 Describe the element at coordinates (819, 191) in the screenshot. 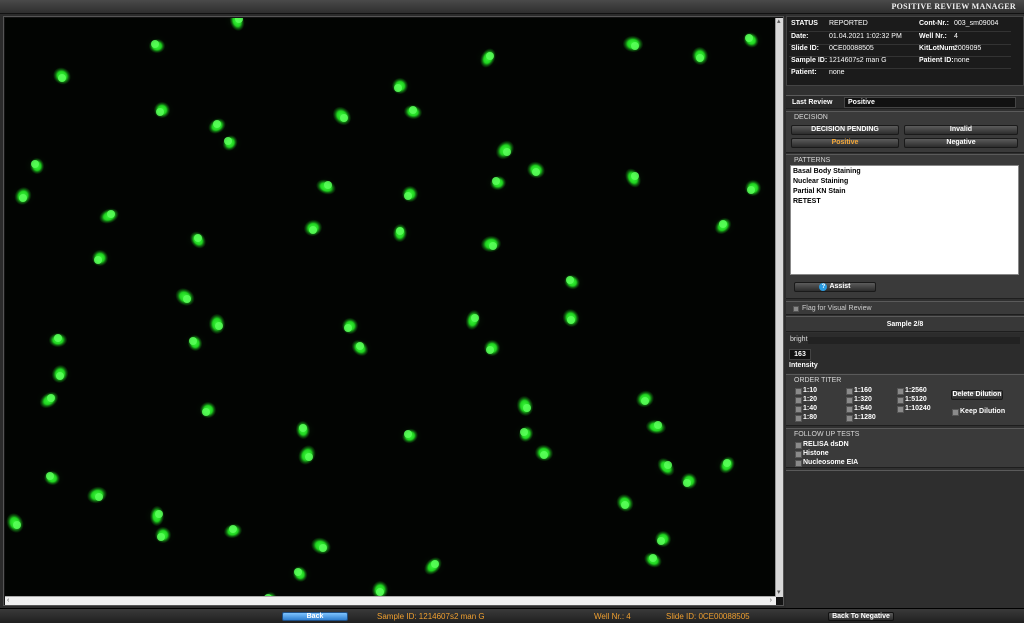

I see `pattern-item: Partial KN Stain` at that location.